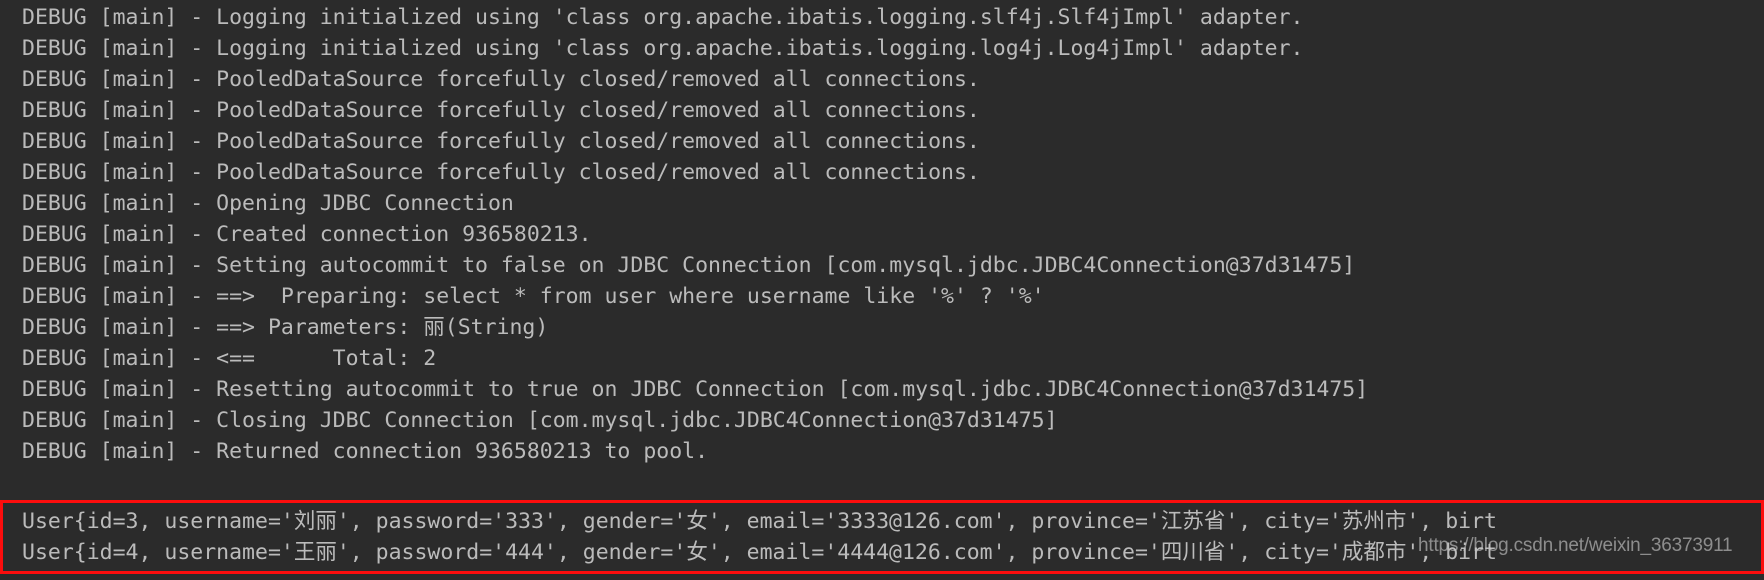  What do you see at coordinates (229, 358) in the screenshot?
I see `log-line: DEBUG [main] - <== Total: 2` at bounding box center [229, 358].